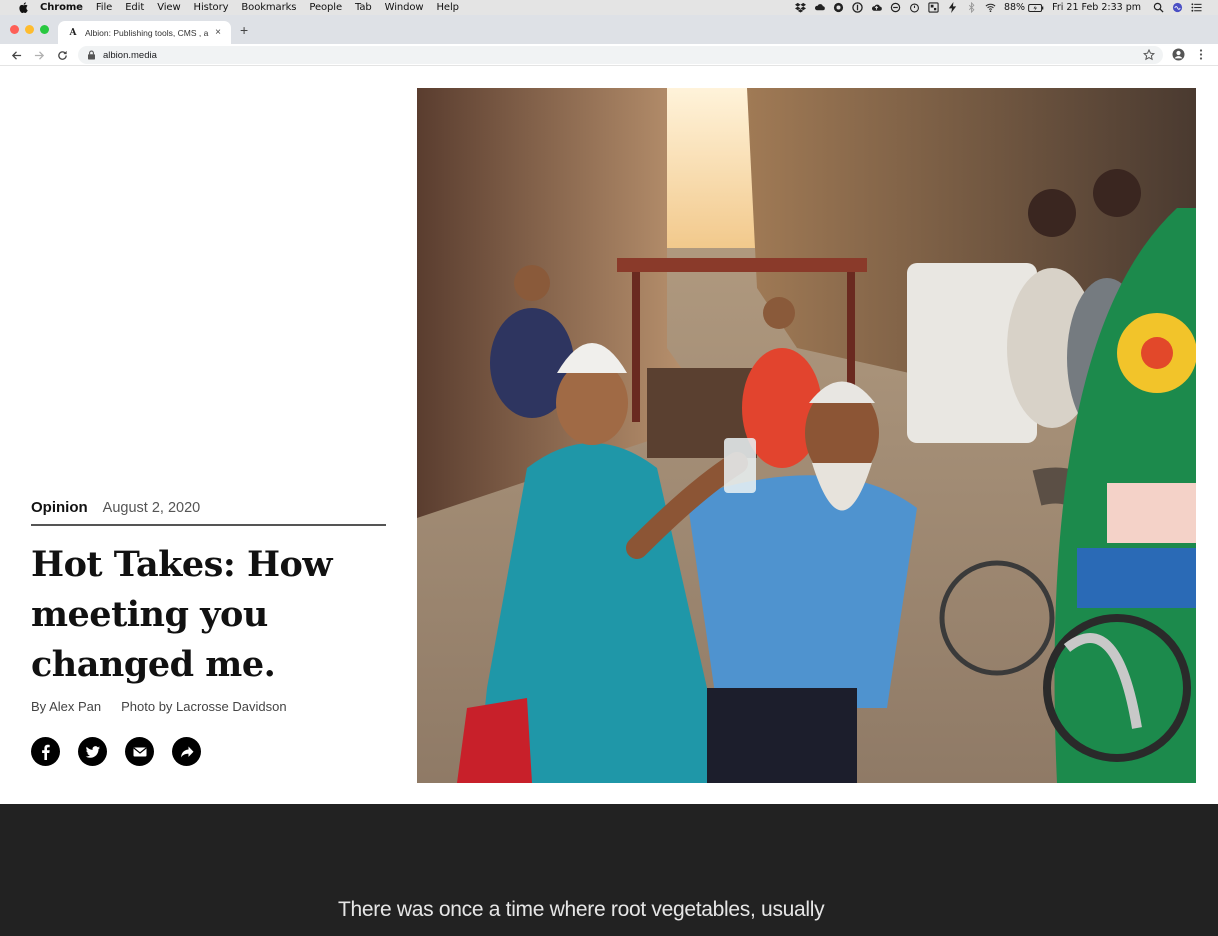  Describe the element at coordinates (1096, 7) in the screenshot. I see `menu-bar-clock: Fri 21 Feb 2:33 pm` at that location.